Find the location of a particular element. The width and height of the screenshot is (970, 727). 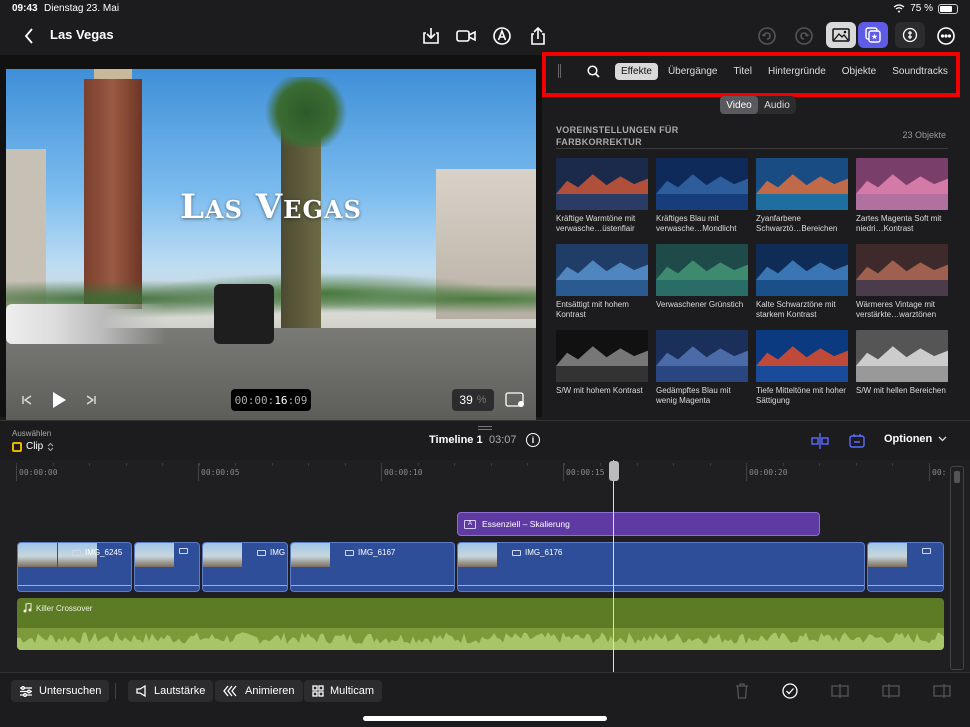

media-type-segment: Video Audio is located at coordinates (758, 105).